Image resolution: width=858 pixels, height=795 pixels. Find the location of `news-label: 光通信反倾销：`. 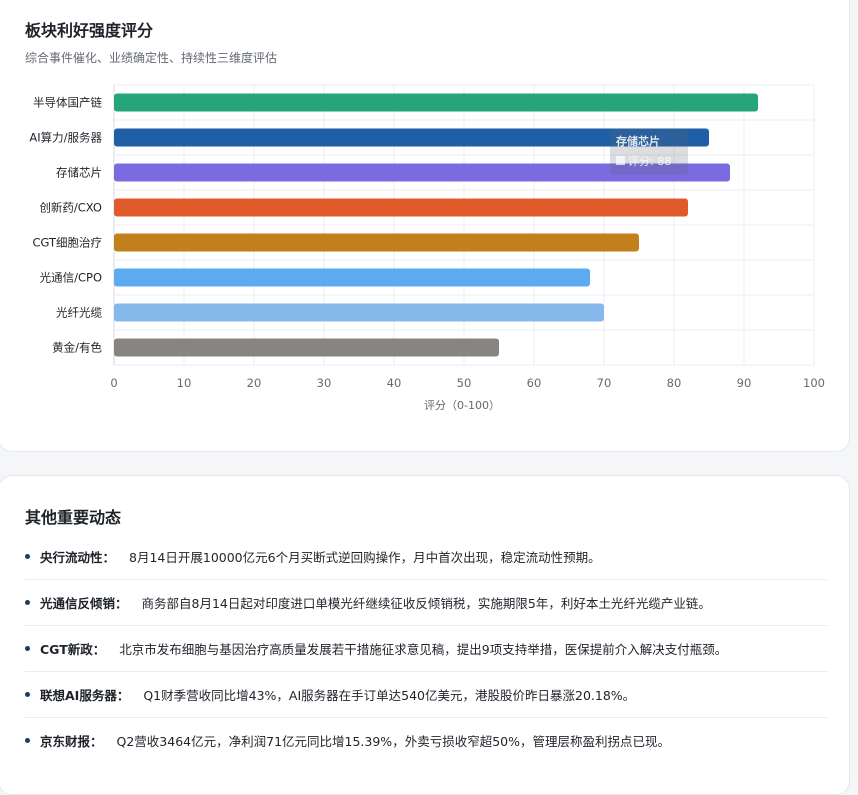

news-label: 光通信反倾销： is located at coordinates (84, 603).